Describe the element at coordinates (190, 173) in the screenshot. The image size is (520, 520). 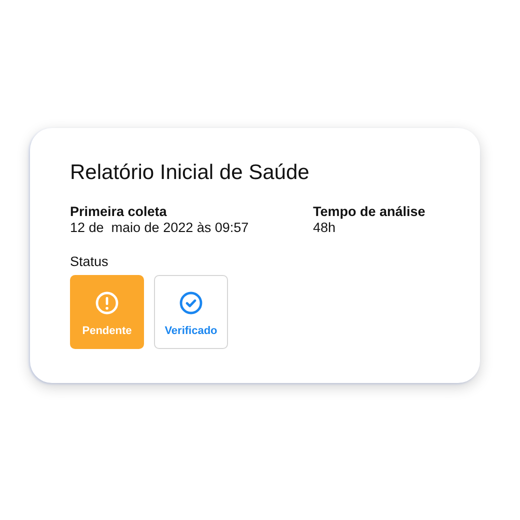
I see `report-title: Relatório Inicial de Saúde` at that location.